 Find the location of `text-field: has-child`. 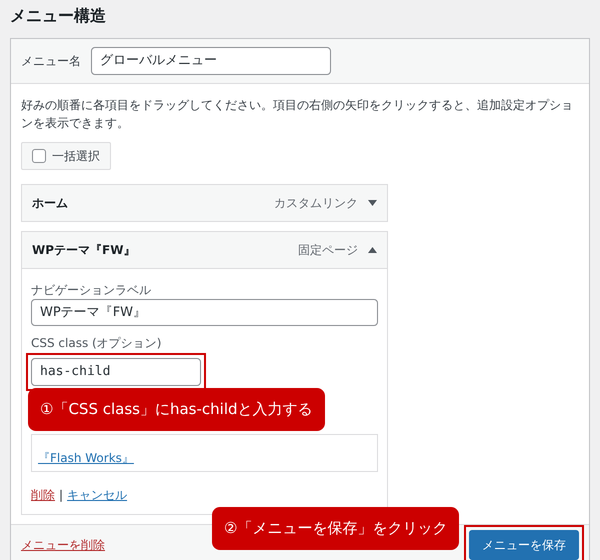

text-field: has-child is located at coordinates (116, 372).